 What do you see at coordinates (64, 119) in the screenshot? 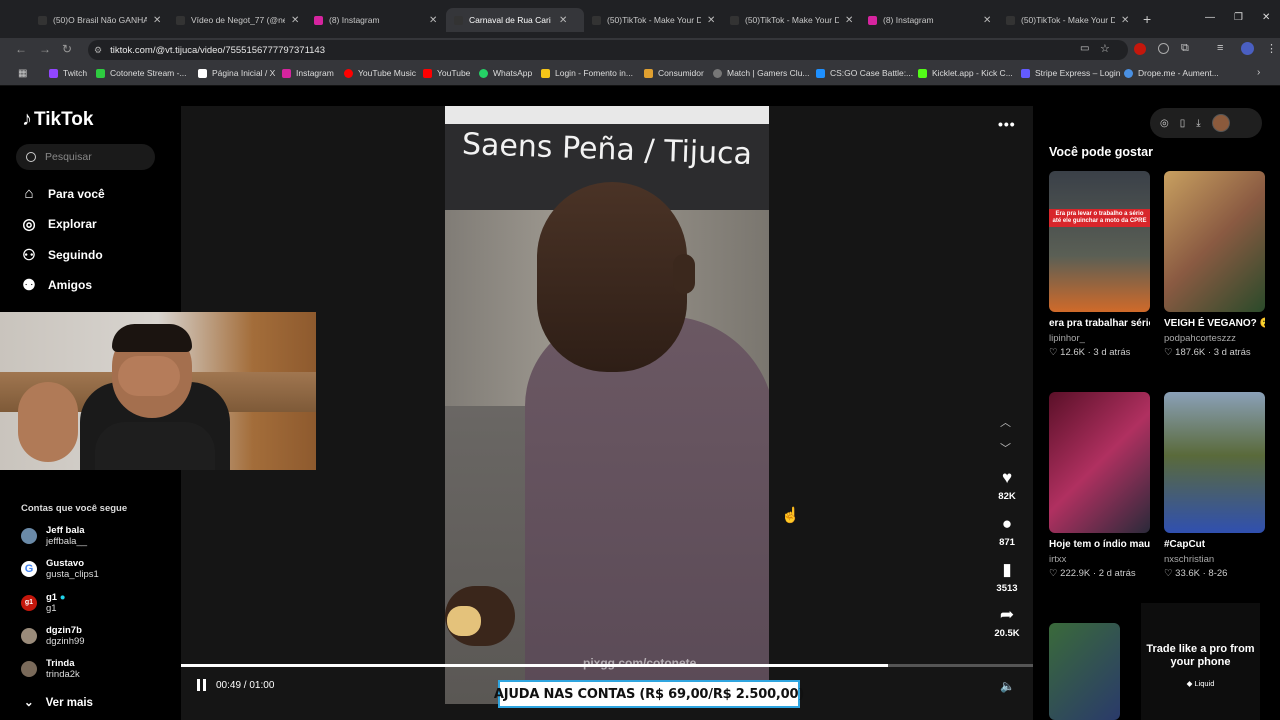
I see `logo-text: TikTok` at bounding box center [64, 119].